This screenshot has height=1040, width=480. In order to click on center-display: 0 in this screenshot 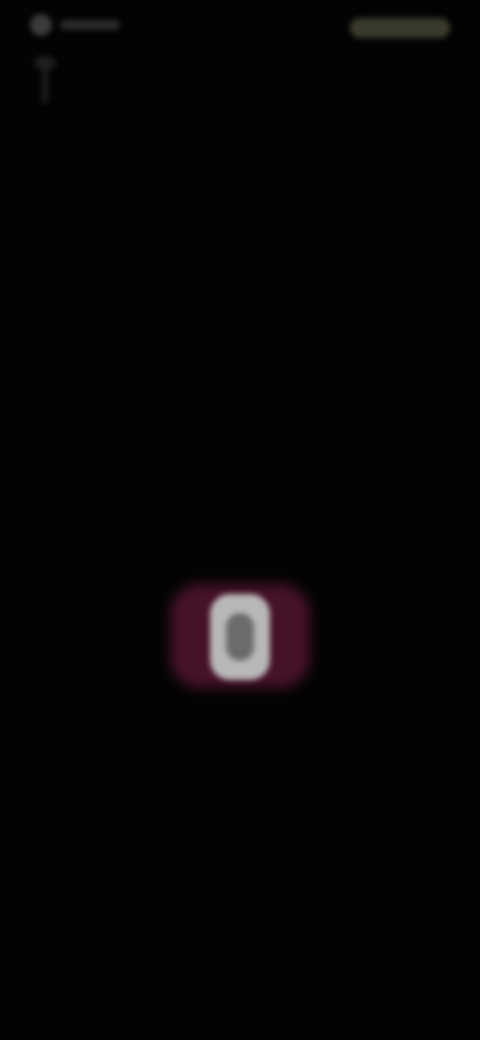, I will do `click(240, 635)`.